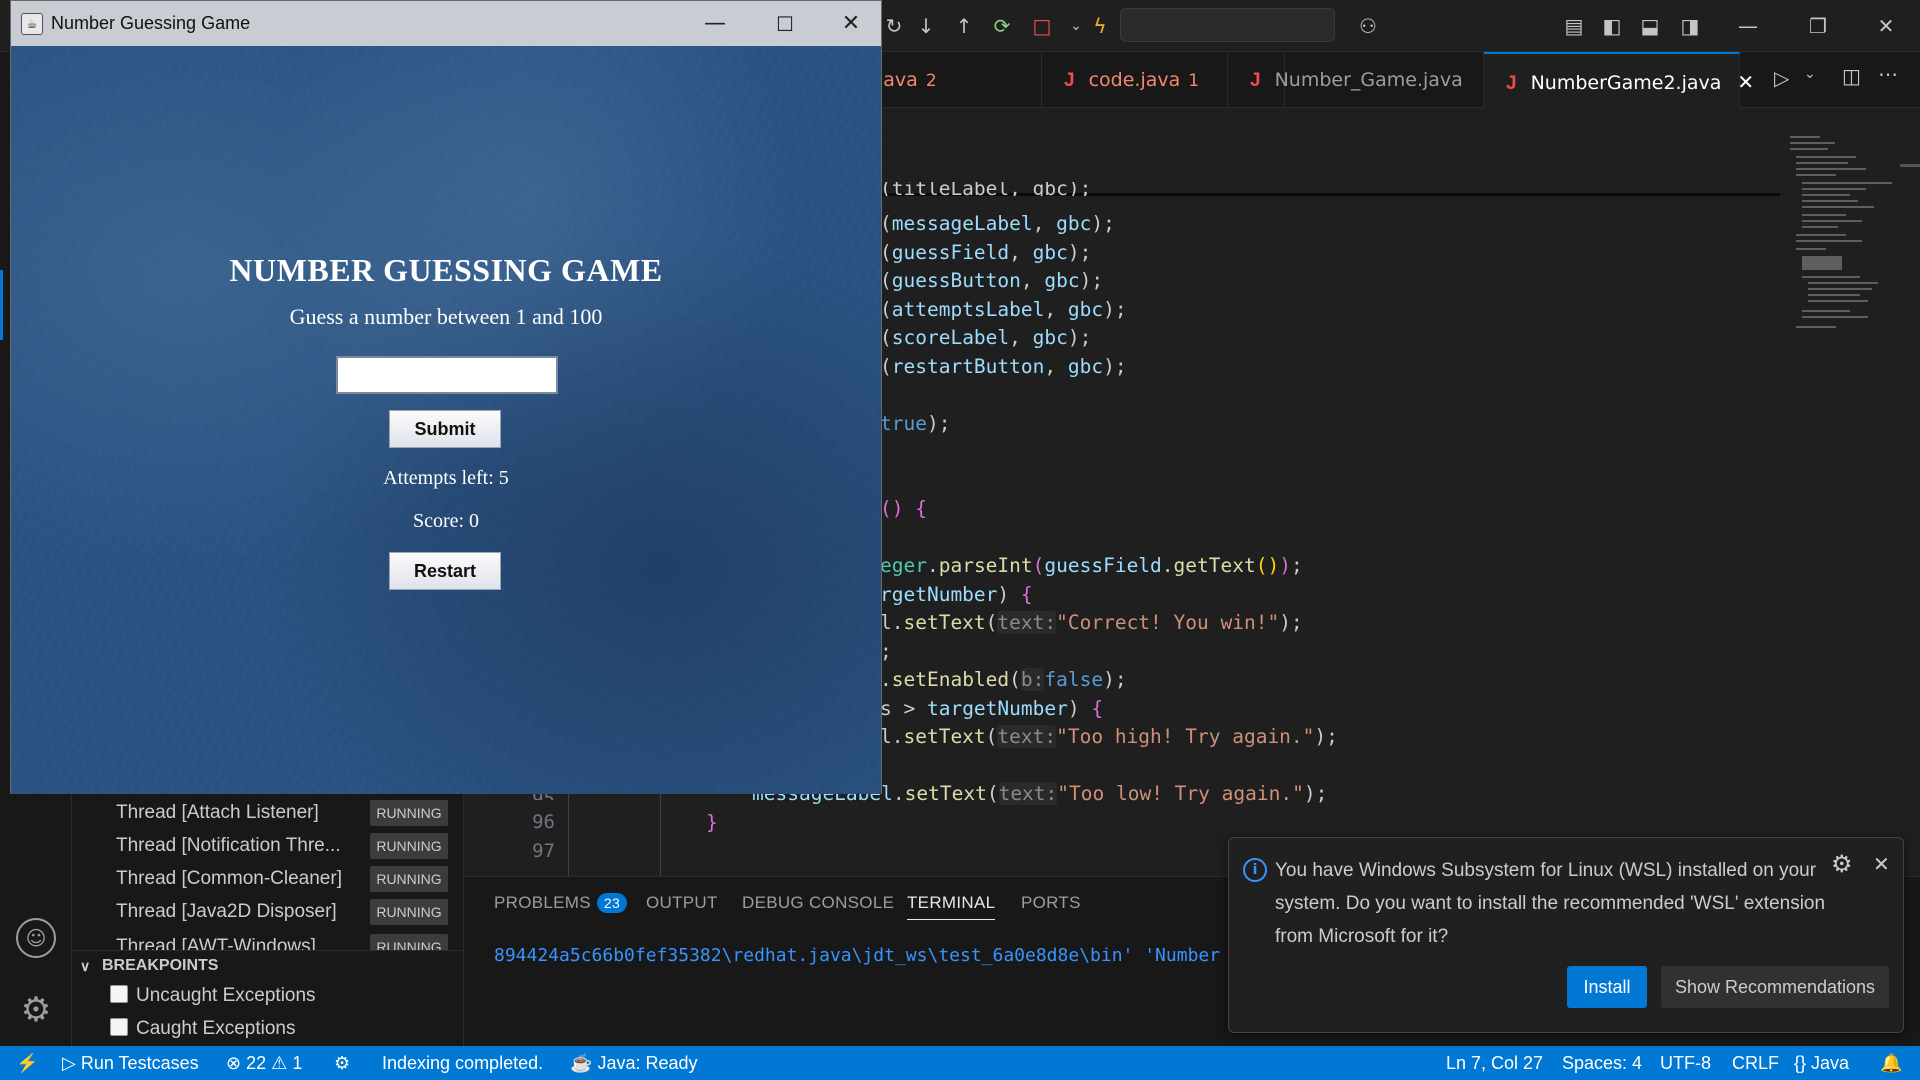  What do you see at coordinates (1888, 74) in the screenshot?
I see `more-actions-icon: ⋯` at bounding box center [1888, 74].